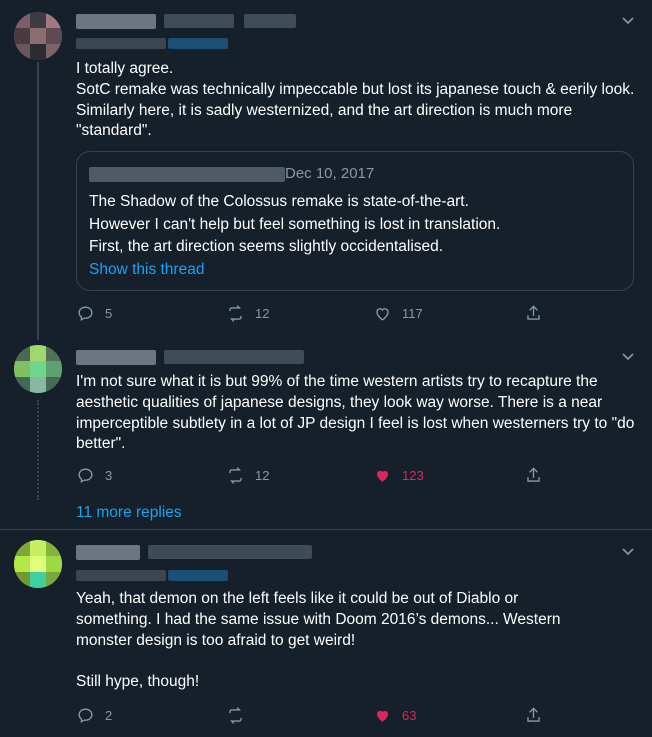  Describe the element at coordinates (109, 313) in the screenshot. I see `reply-count: 5` at that location.